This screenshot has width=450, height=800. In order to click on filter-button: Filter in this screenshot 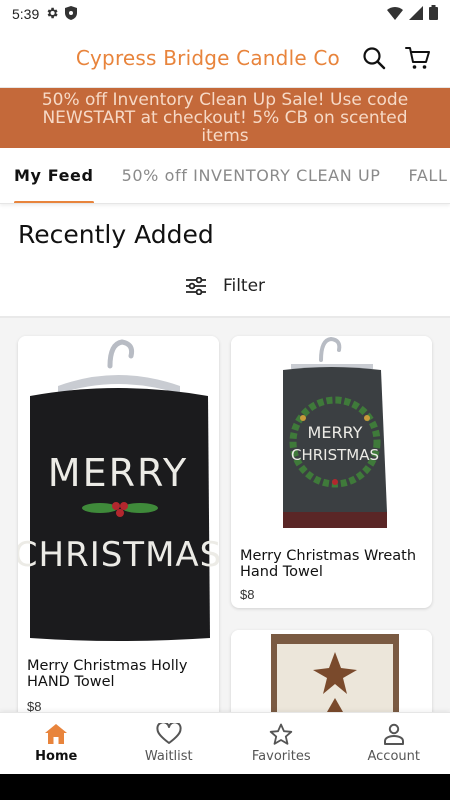, I will do `click(225, 286)`.